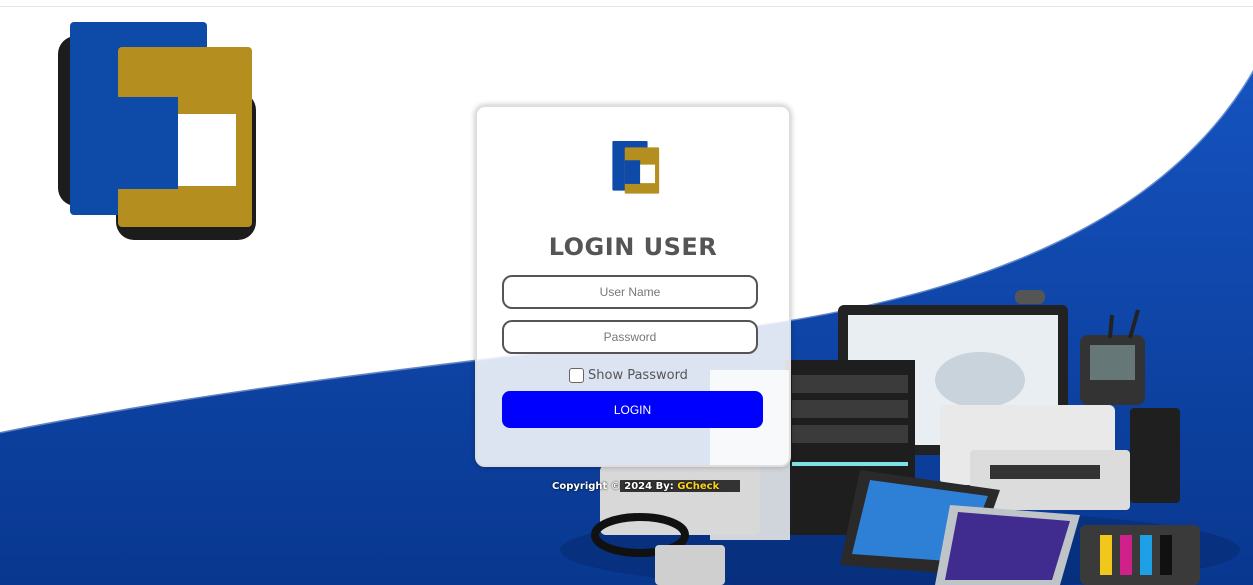 This screenshot has width=1253, height=585. I want to click on copyright-text: Copyright © 2024 By: GCheck, so click(635, 486).